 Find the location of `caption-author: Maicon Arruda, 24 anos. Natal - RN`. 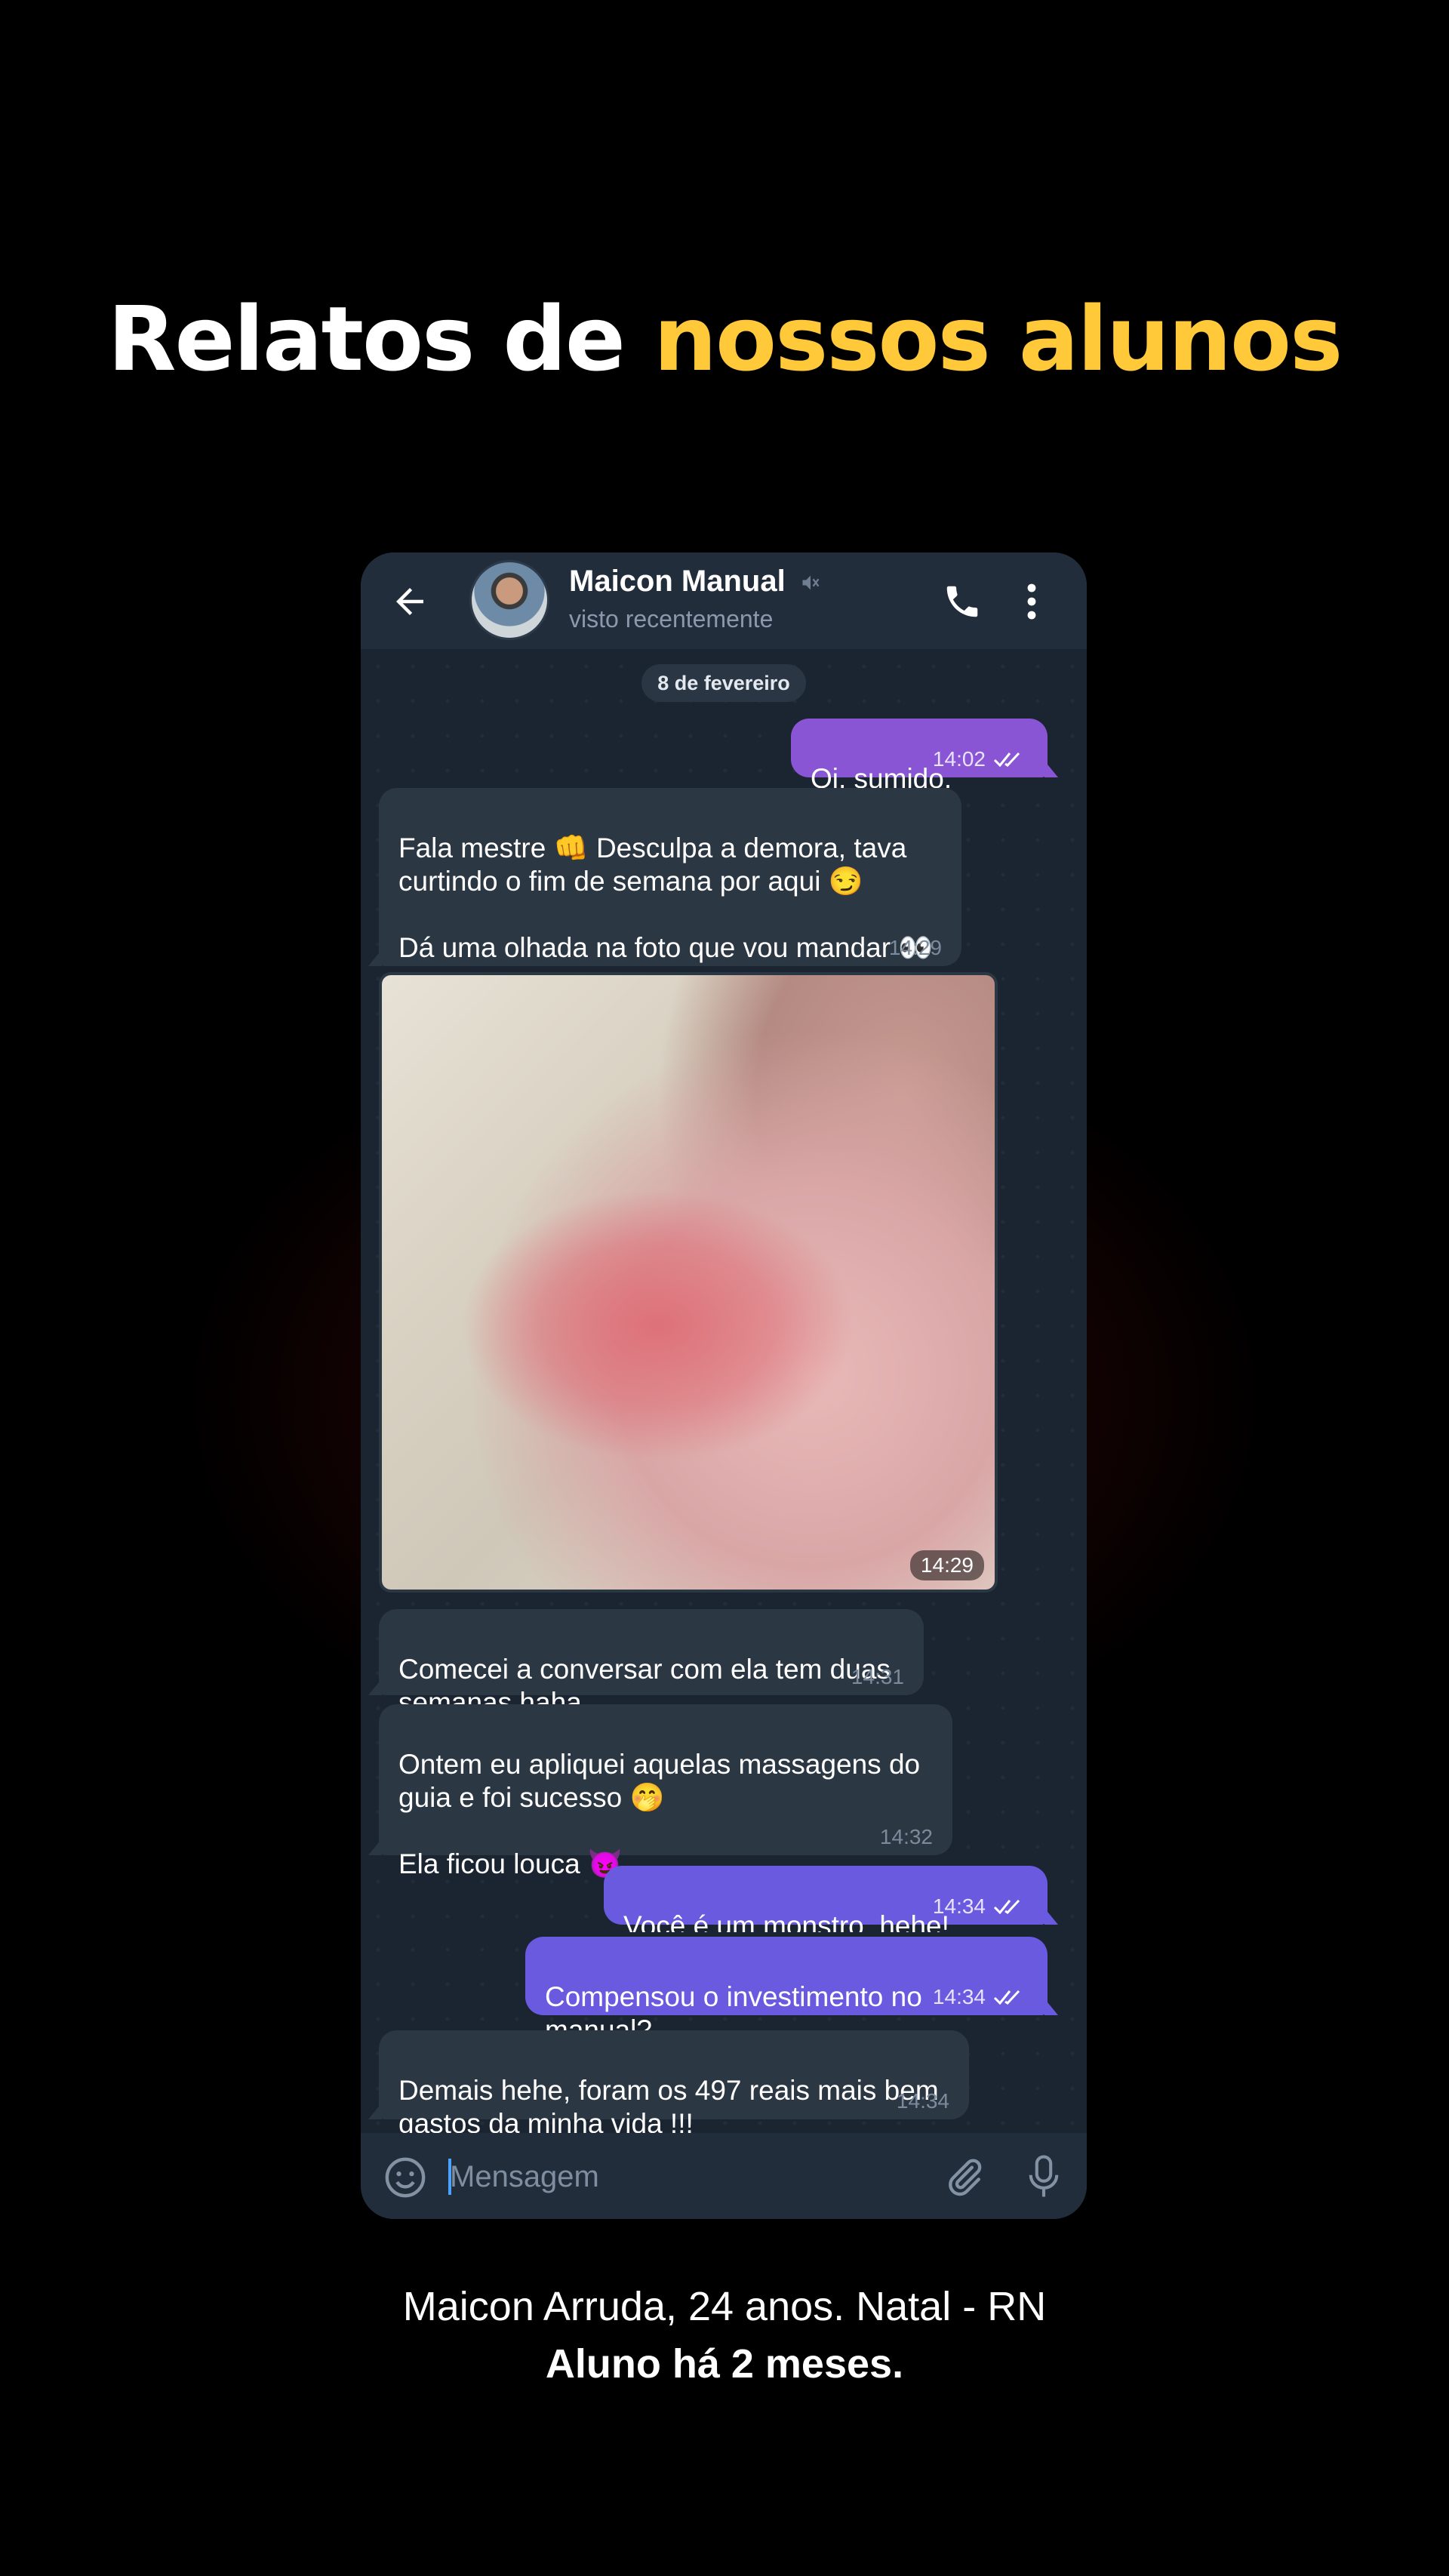

caption-author: Maicon Arruda, 24 anos. Natal - RN is located at coordinates (724, 2306).